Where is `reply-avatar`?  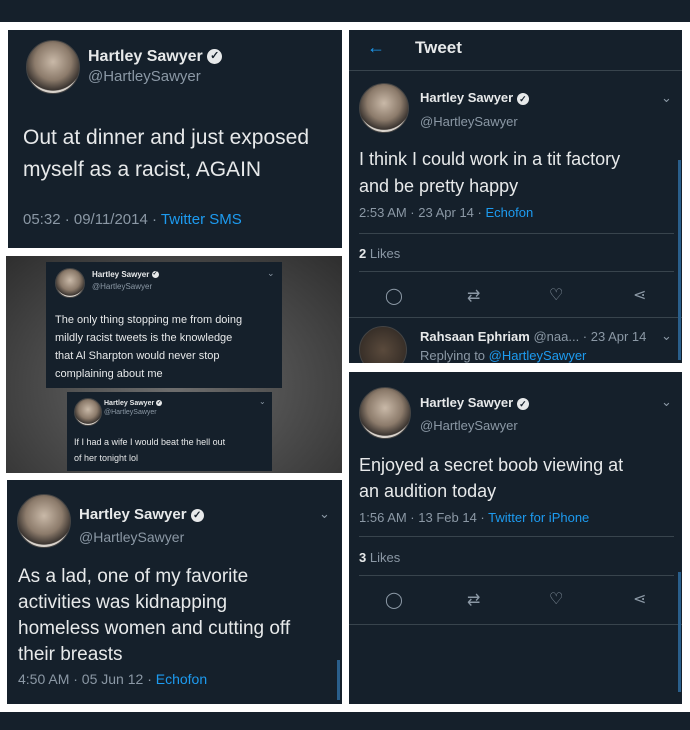
reply-avatar is located at coordinates (383, 344).